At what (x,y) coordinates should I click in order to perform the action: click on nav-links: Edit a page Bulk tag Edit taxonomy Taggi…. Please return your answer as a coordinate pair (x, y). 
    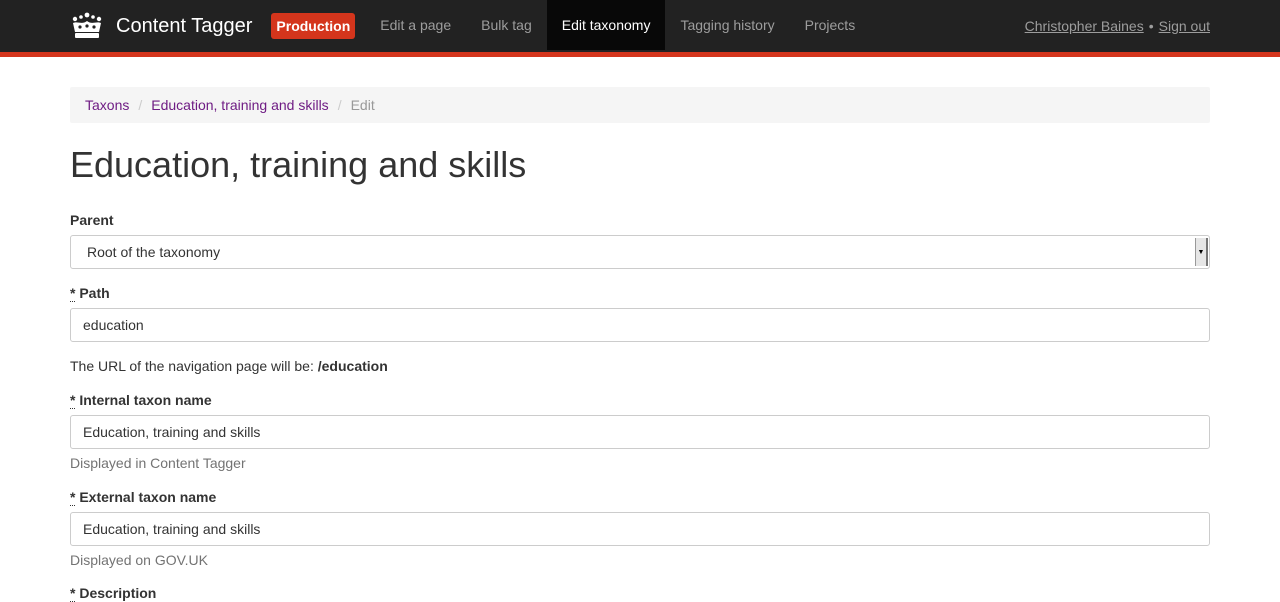
    Looking at the image, I should click on (617, 26).